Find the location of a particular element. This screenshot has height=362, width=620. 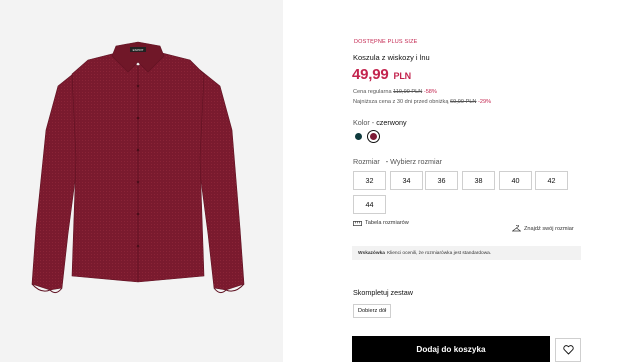

color-label: Kolor - czerwony is located at coordinates (380, 122).